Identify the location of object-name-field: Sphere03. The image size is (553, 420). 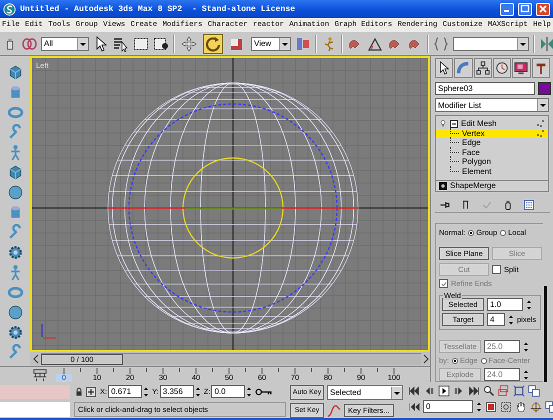
(485, 88).